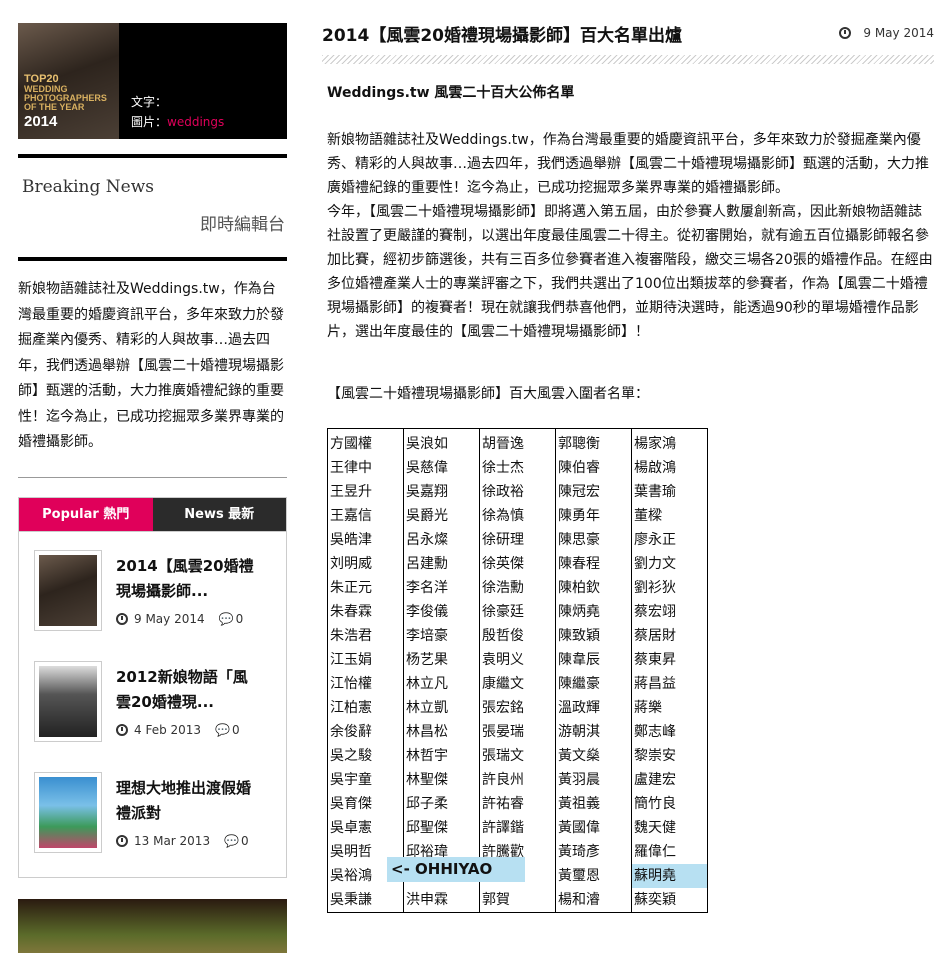 Image resolution: width=951 pixels, height=953 pixels. I want to click on name-cell: 董樑, so click(669, 516).